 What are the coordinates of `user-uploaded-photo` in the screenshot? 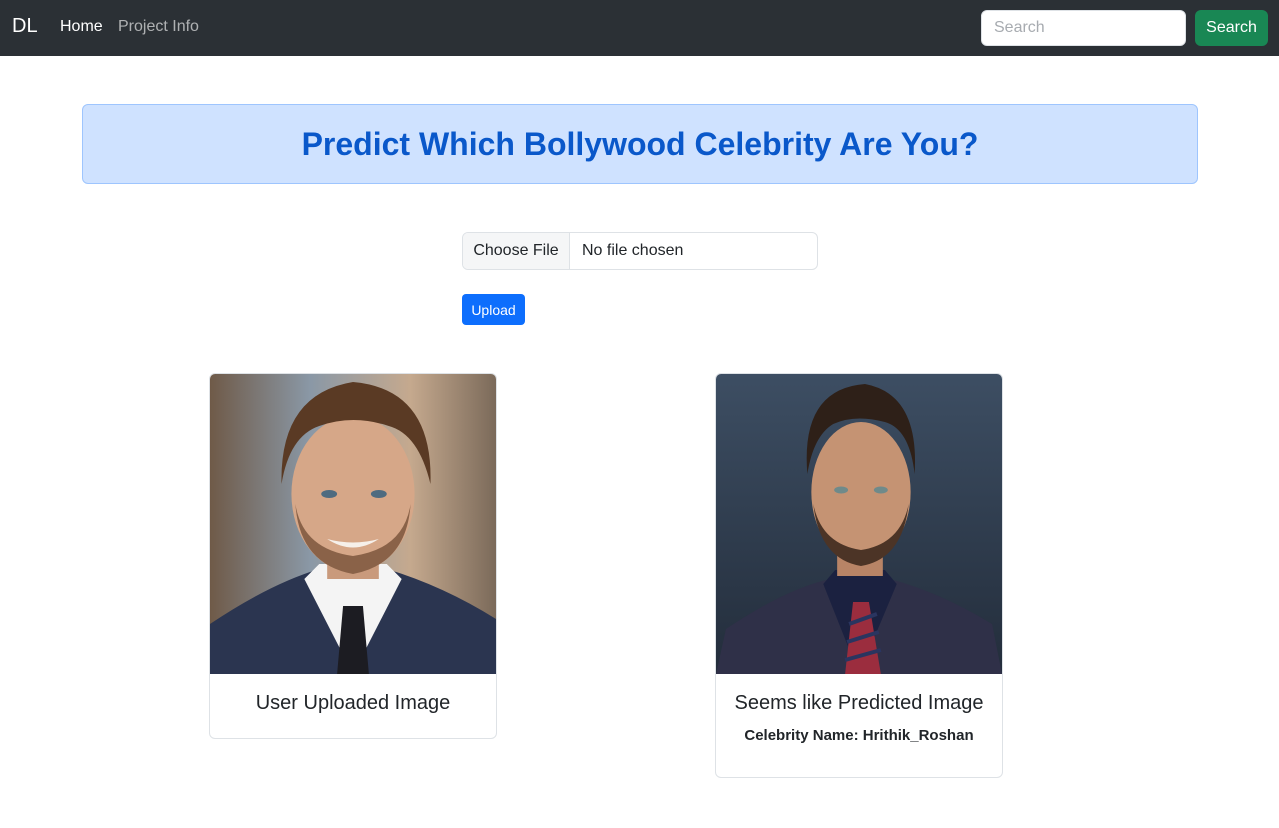 It's located at (353, 524).